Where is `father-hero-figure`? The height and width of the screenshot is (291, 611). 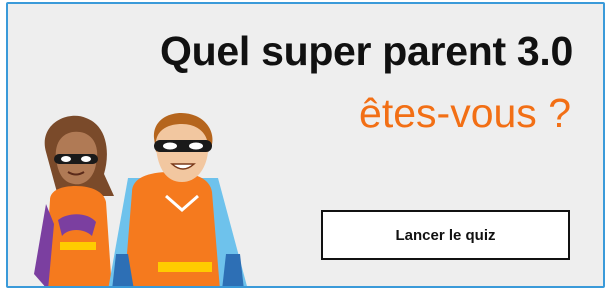 father-hero-figure is located at coordinates (177, 199).